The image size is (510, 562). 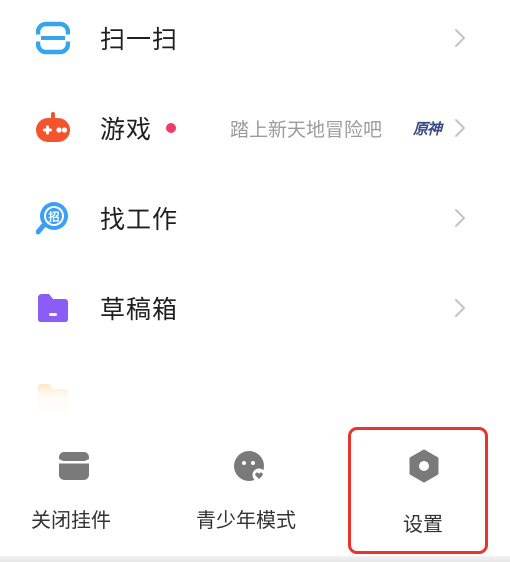 I want to click on close-widget-button: 关闭挂件, so click(x=74, y=491).